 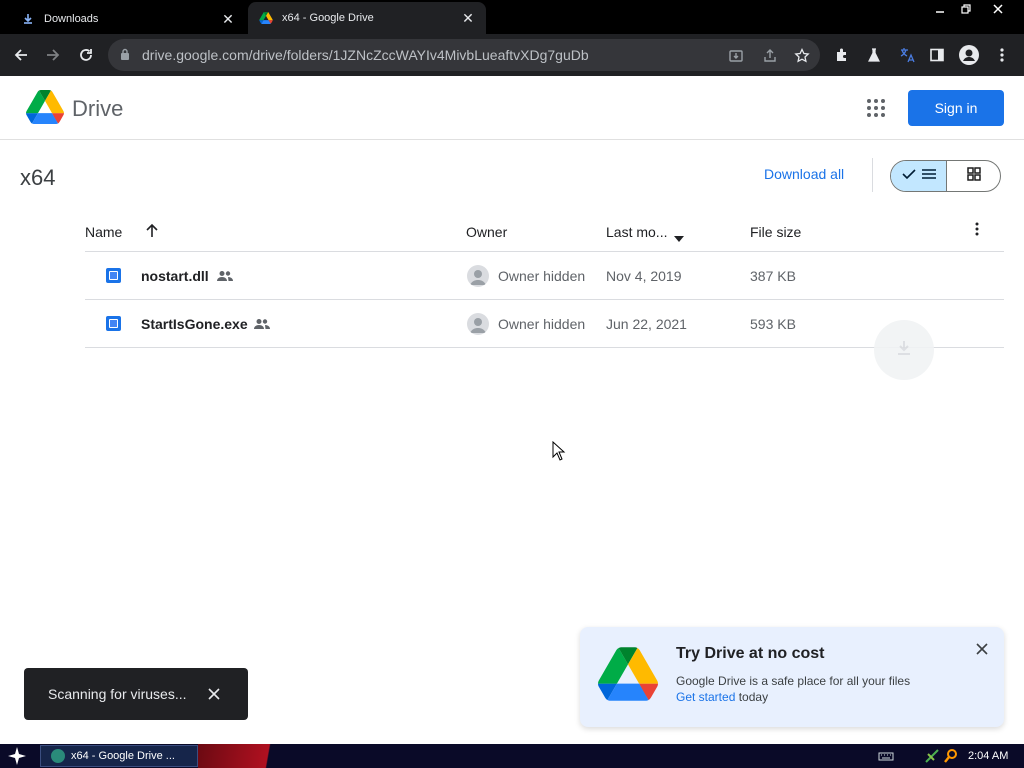 What do you see at coordinates (928, 176) in the screenshot?
I see `list-icon` at bounding box center [928, 176].